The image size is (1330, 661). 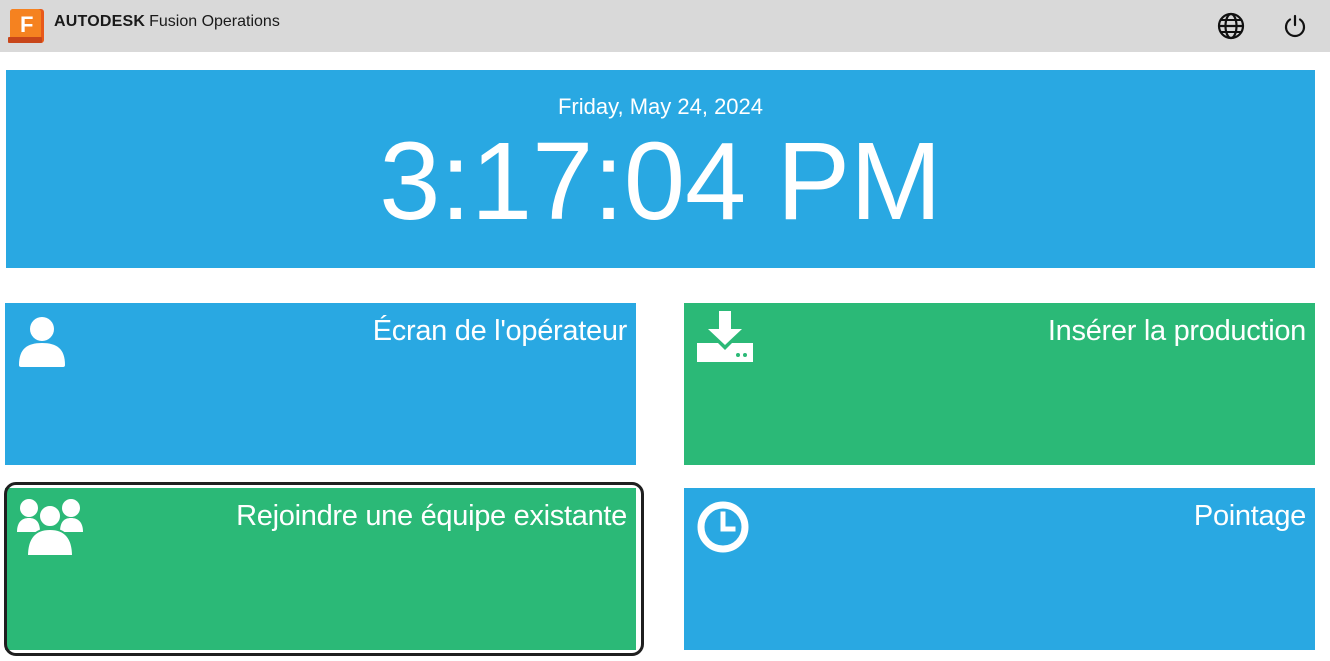 I want to click on tile-time-clock: Pointage, so click(x=999, y=569).